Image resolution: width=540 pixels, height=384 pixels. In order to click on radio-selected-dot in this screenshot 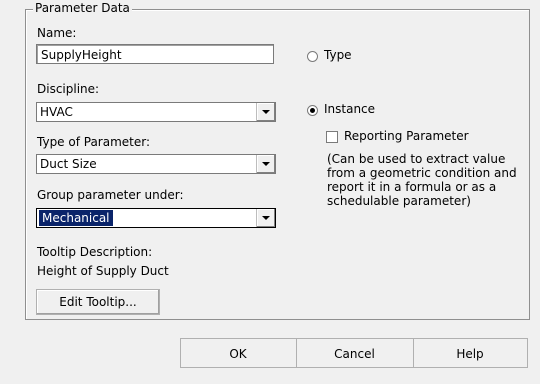, I will do `click(312, 110)`.